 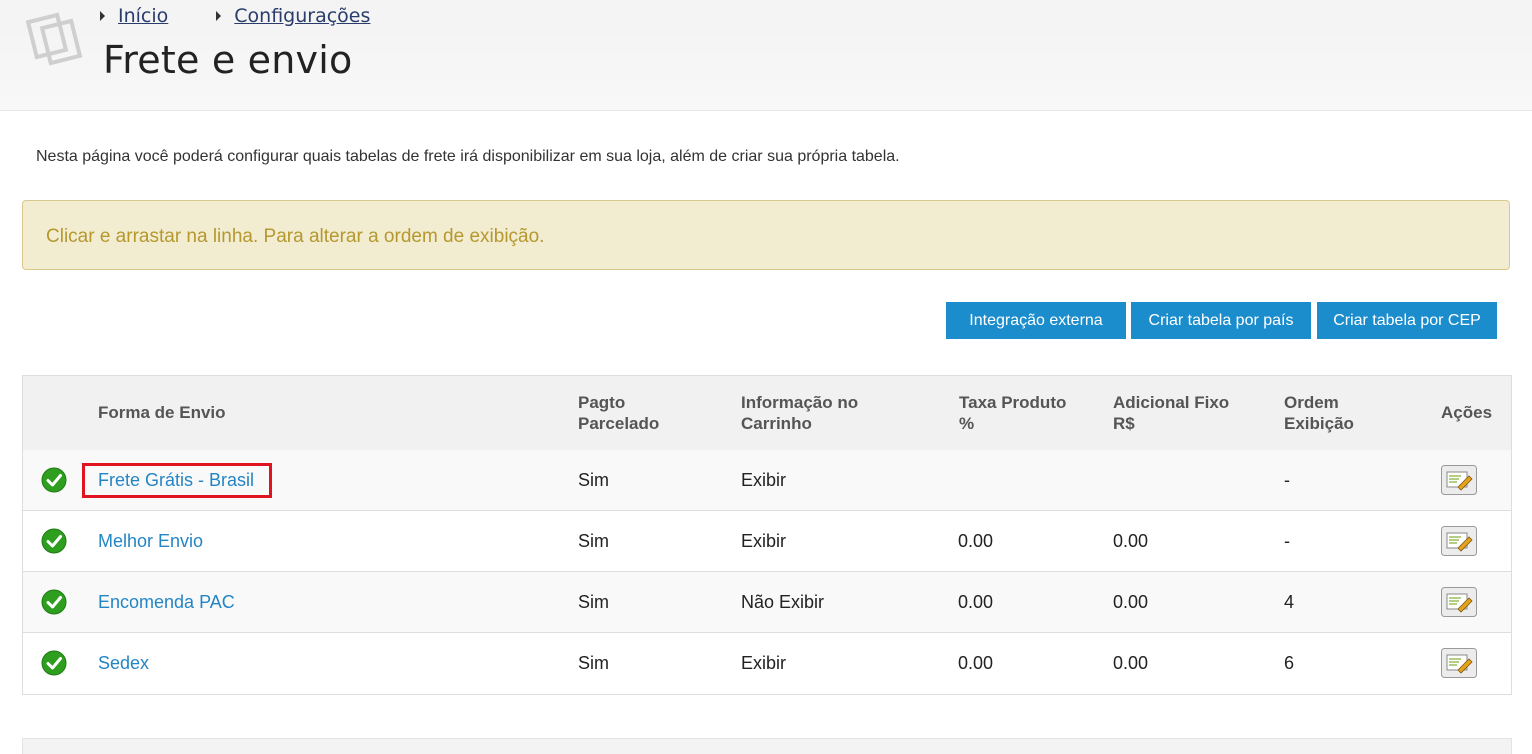 I want to click on shipping-name-link: Frete Grátis - Brasil, so click(x=176, y=480).